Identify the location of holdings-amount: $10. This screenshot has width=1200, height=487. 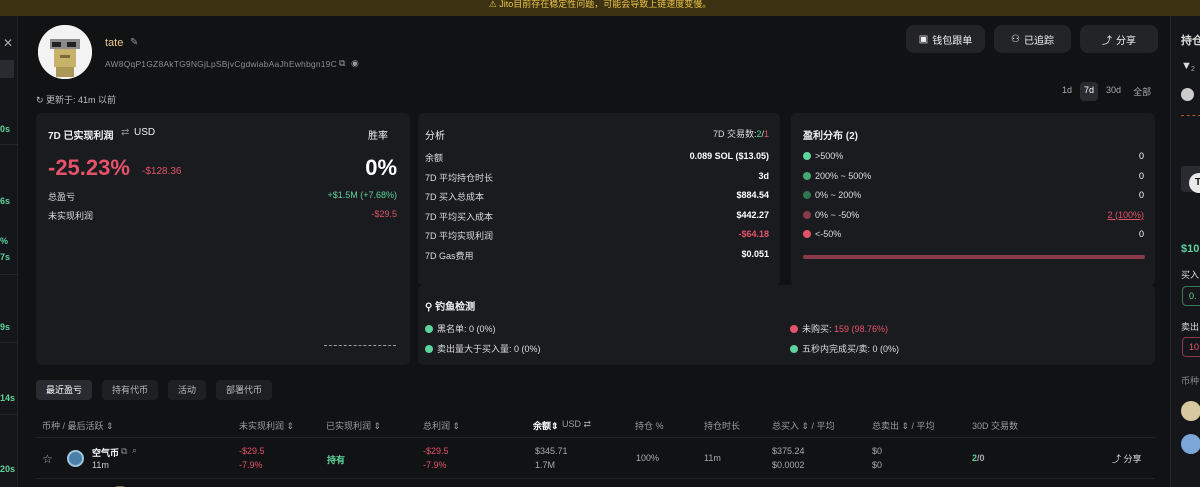
(1190, 249).